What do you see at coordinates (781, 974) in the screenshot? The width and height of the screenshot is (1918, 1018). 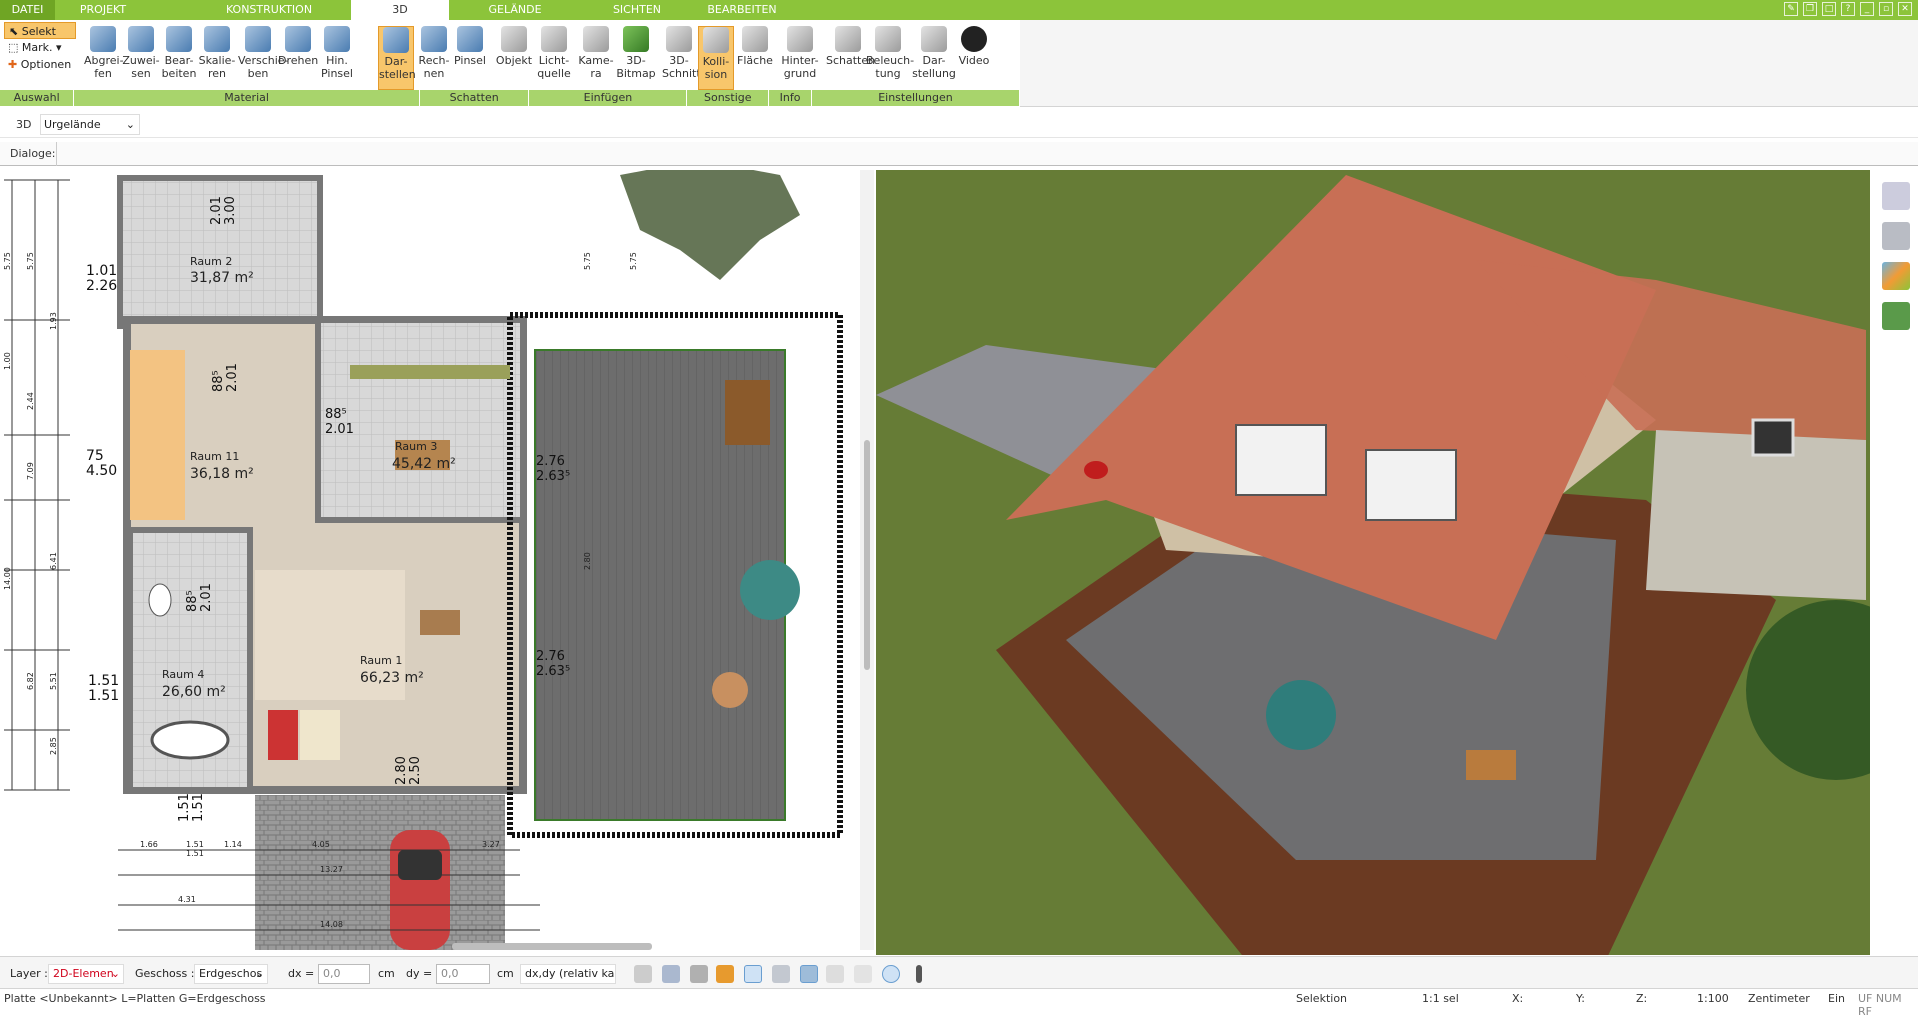 I see `walls-icon` at bounding box center [781, 974].